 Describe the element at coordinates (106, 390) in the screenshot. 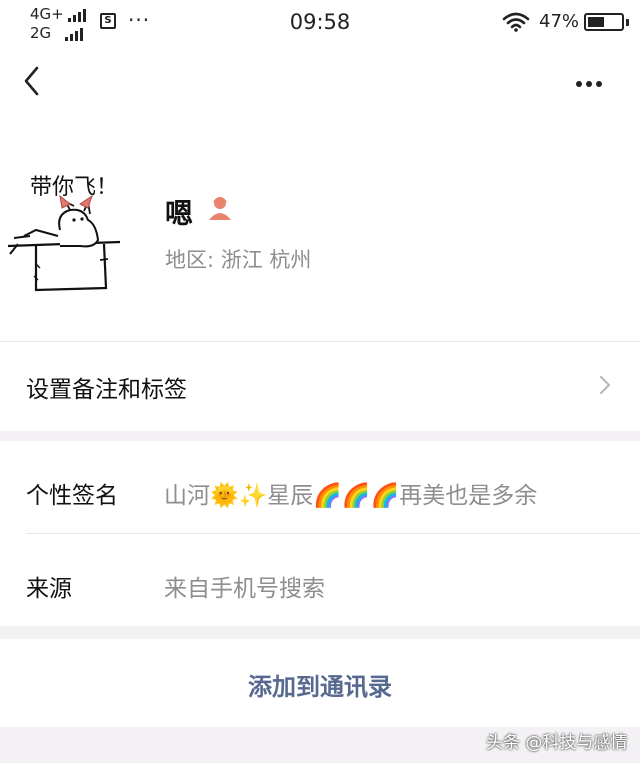

I see `set-remark-label: 设置备注和标签` at that location.